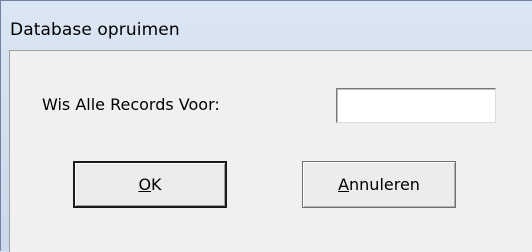 The height and width of the screenshot is (252, 532). What do you see at coordinates (156, 184) in the screenshot?
I see `ok-button-label: K` at bounding box center [156, 184].